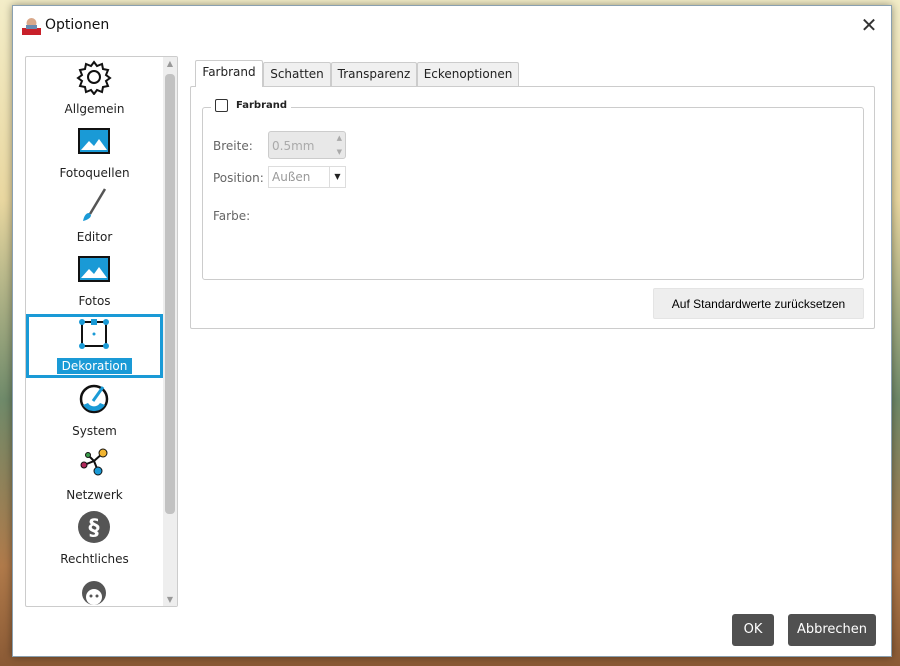 The height and width of the screenshot is (666, 900). I want to click on gear-icon, so click(94, 77).